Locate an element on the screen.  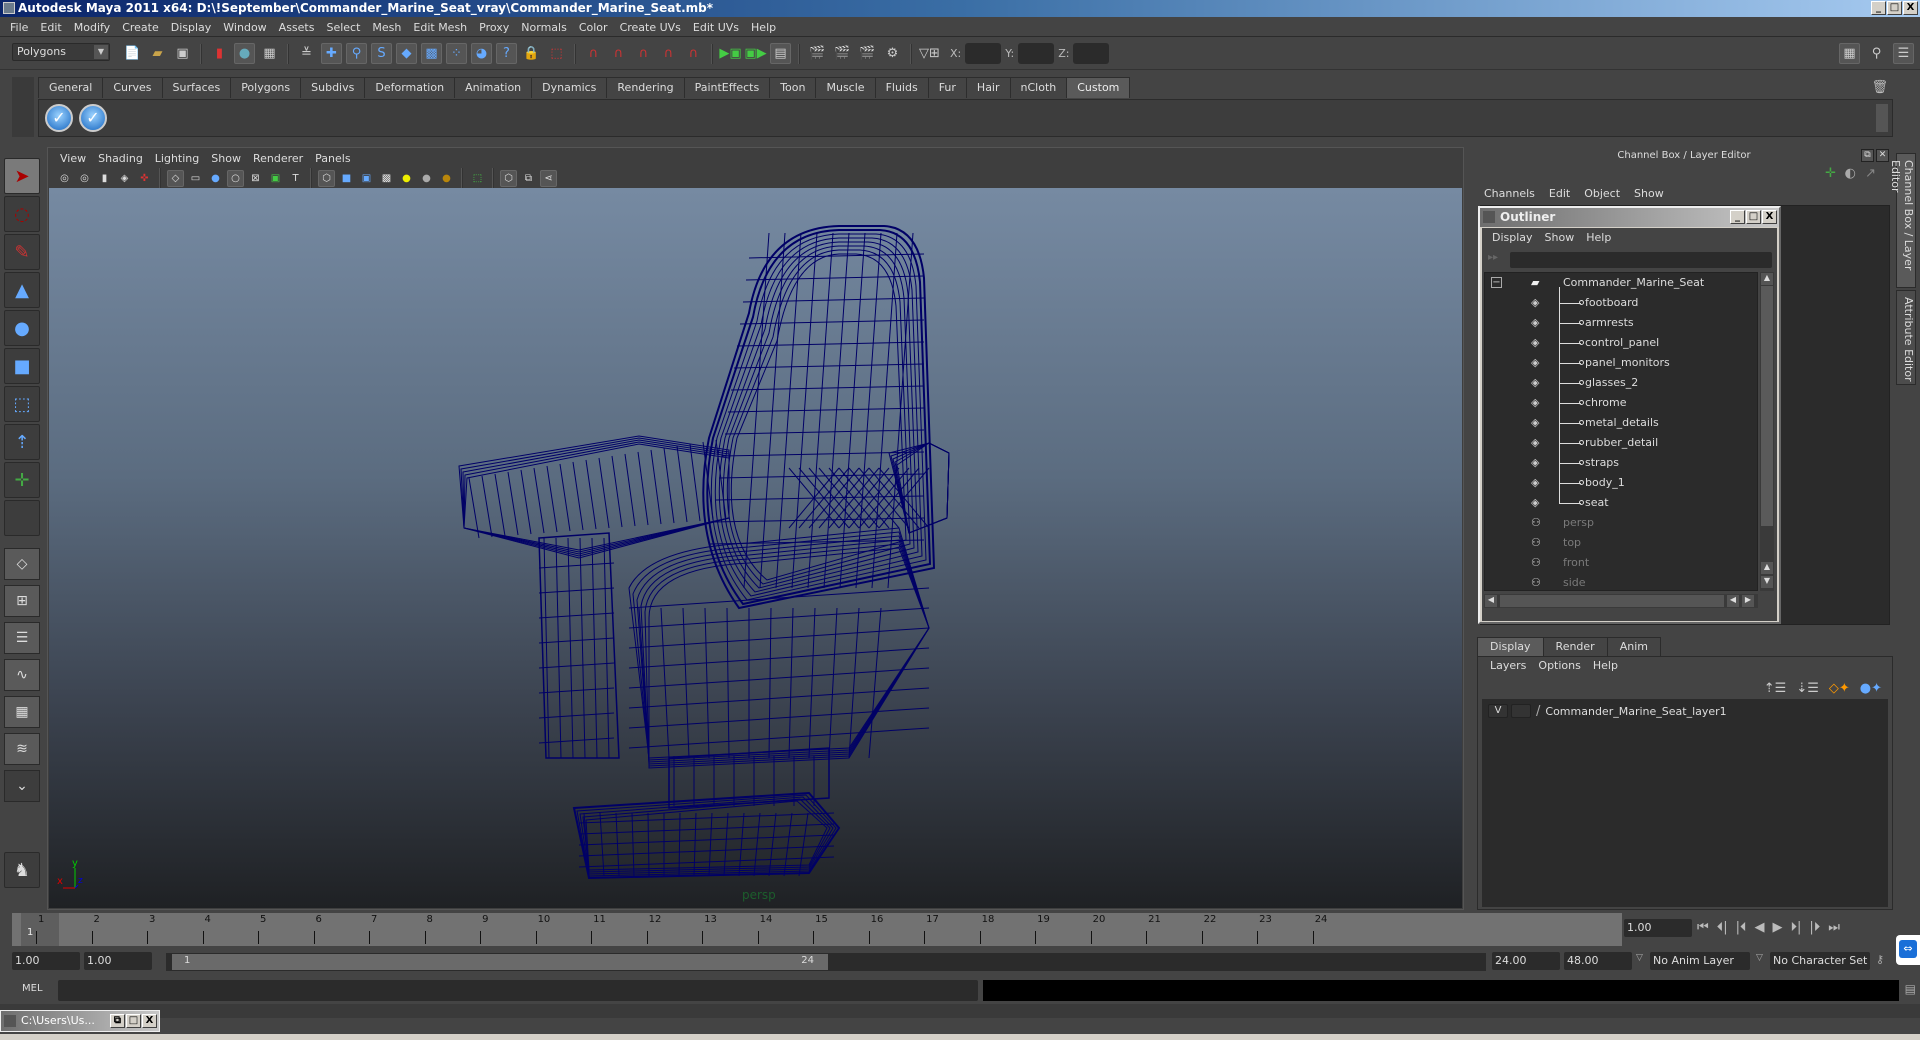
menu-edit-mesh: Edit Mesh is located at coordinates (440, 27).